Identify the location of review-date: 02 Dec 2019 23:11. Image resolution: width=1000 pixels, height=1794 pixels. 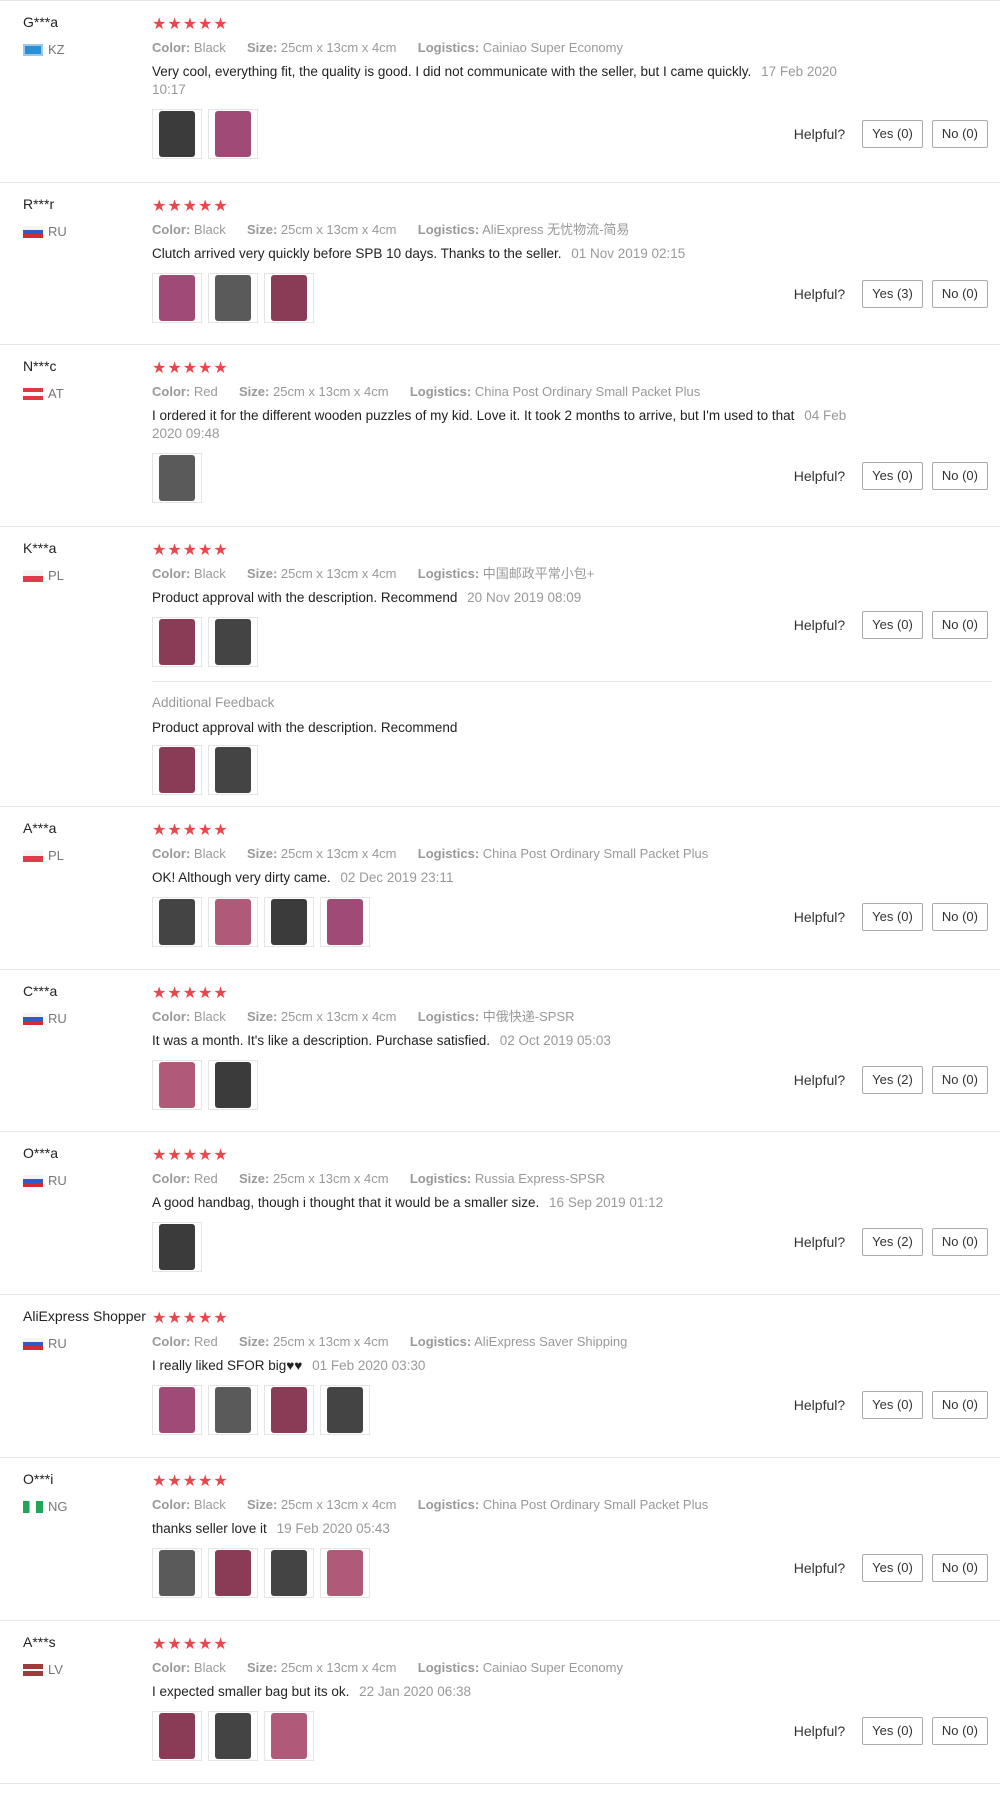
(397, 877).